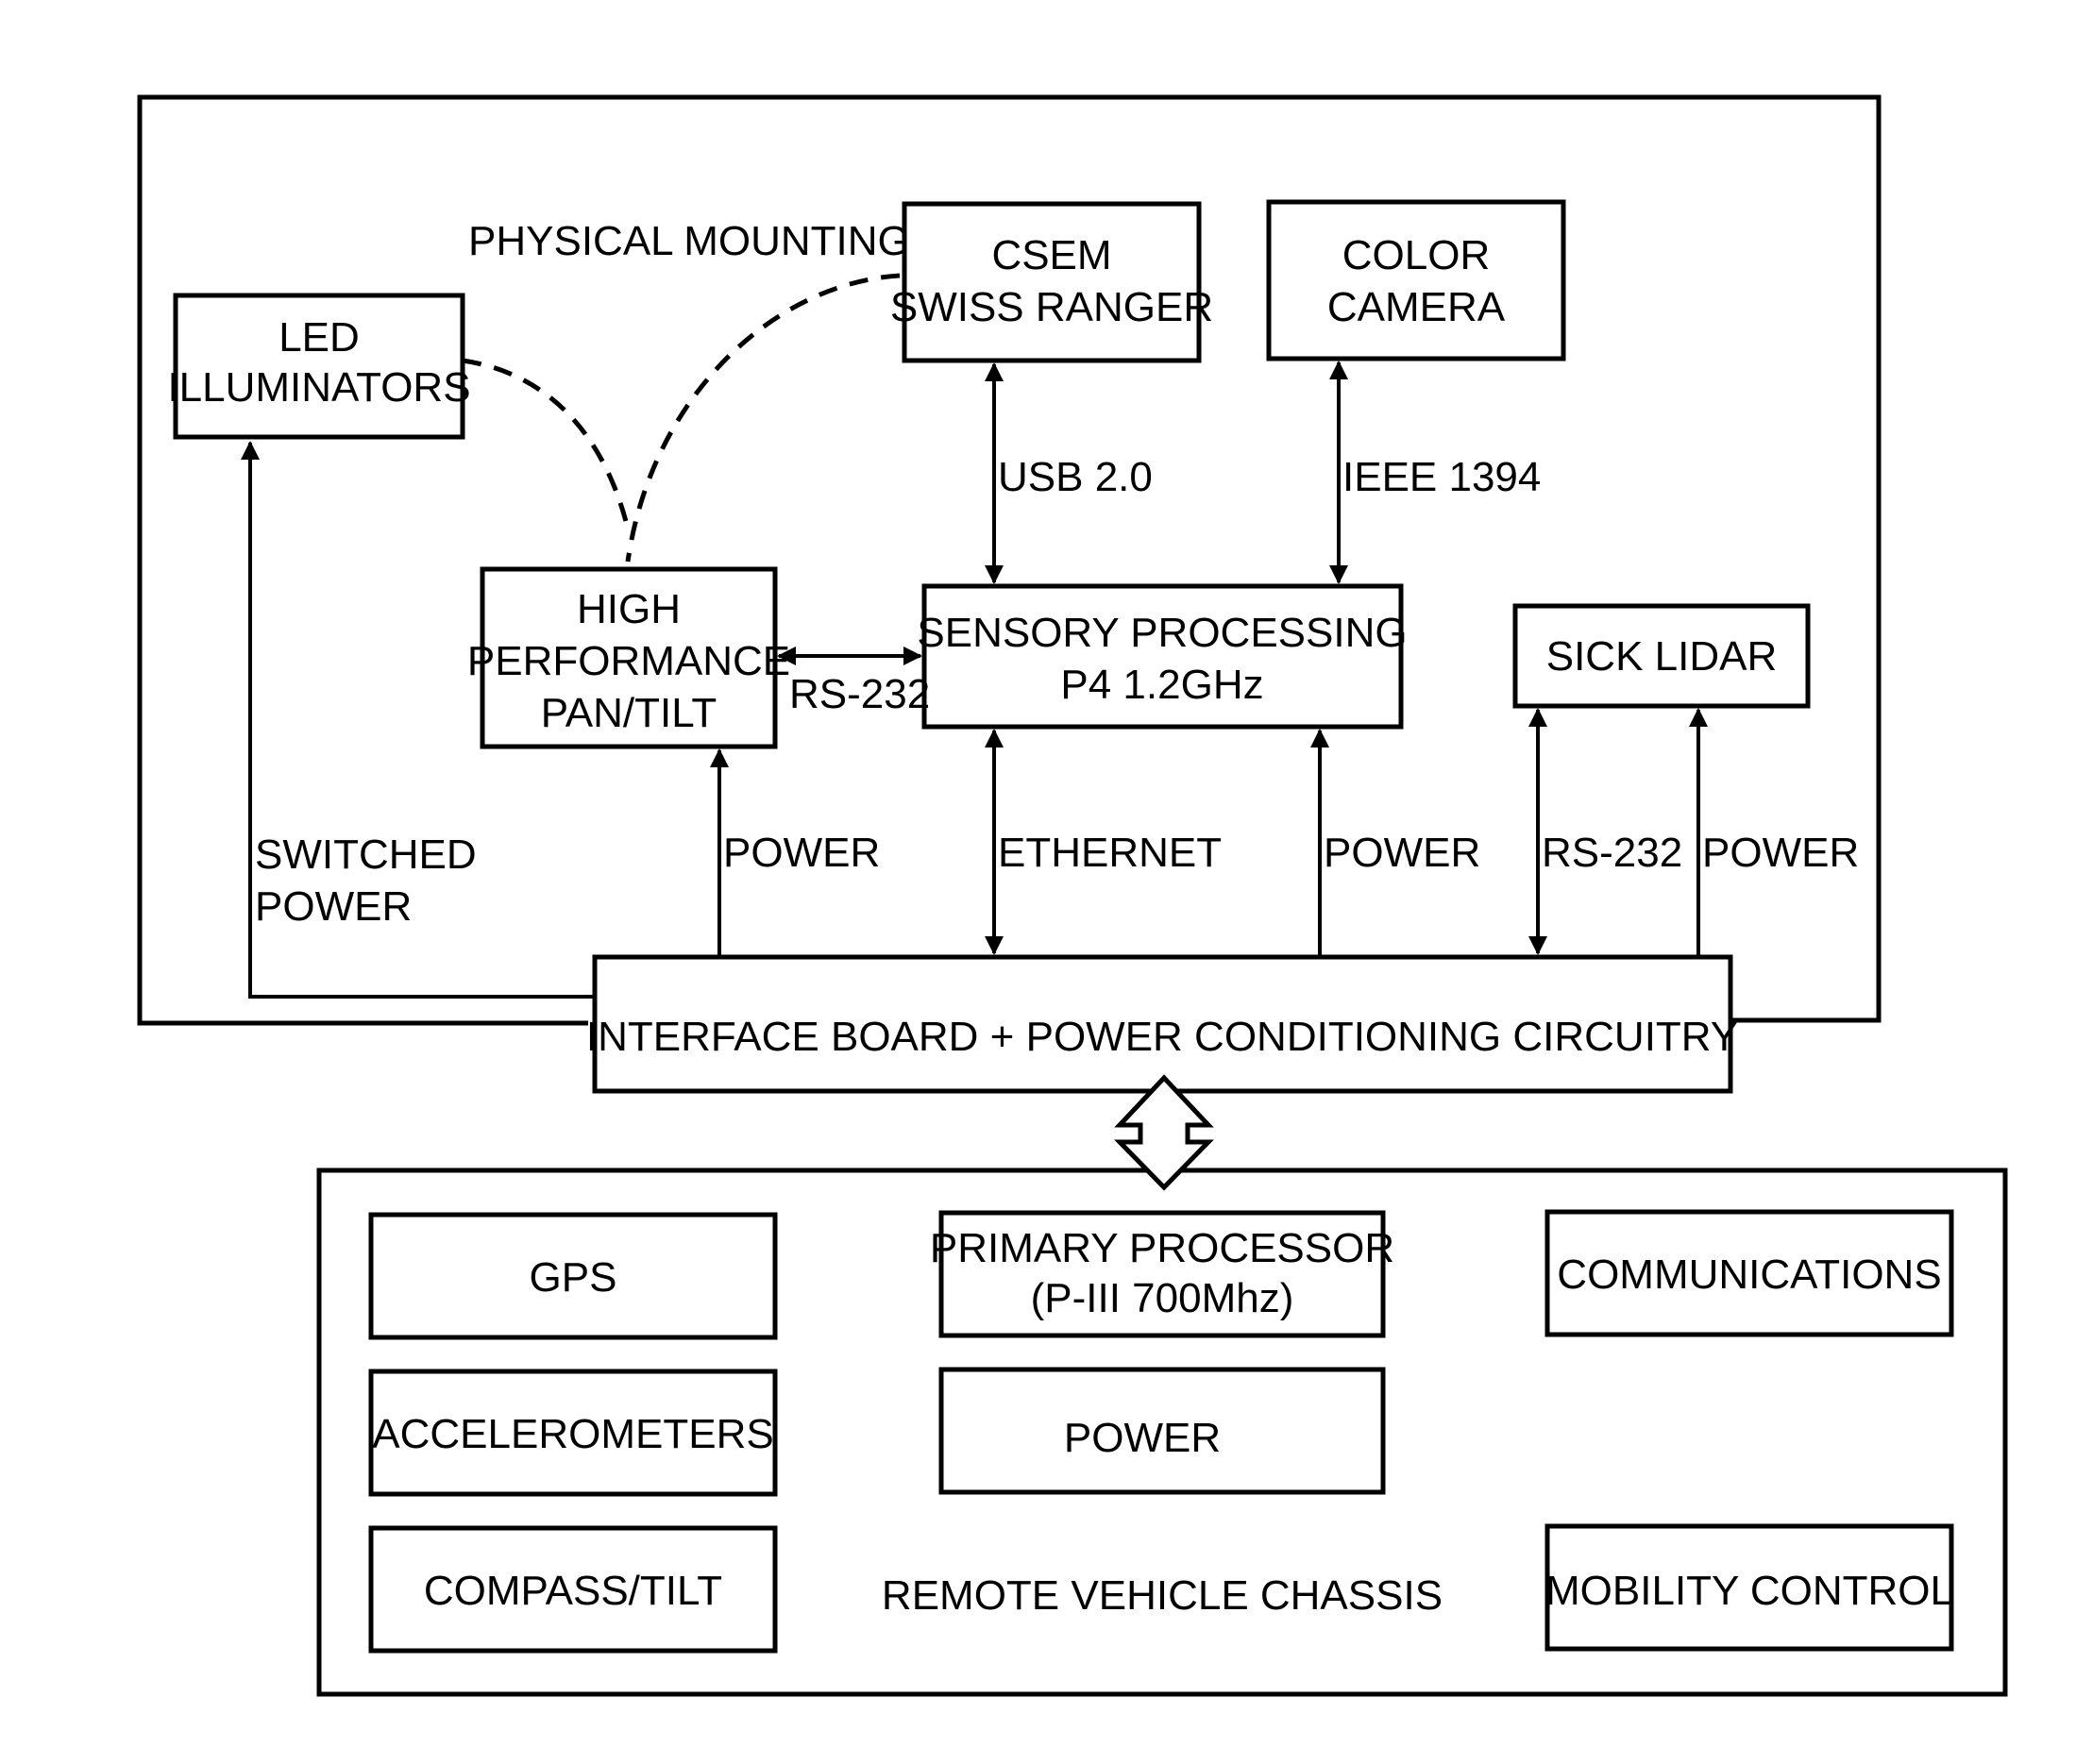 This screenshot has width=2076, height=1764. I want to click on rs232-pantilt-label: RS-232, so click(859, 694).